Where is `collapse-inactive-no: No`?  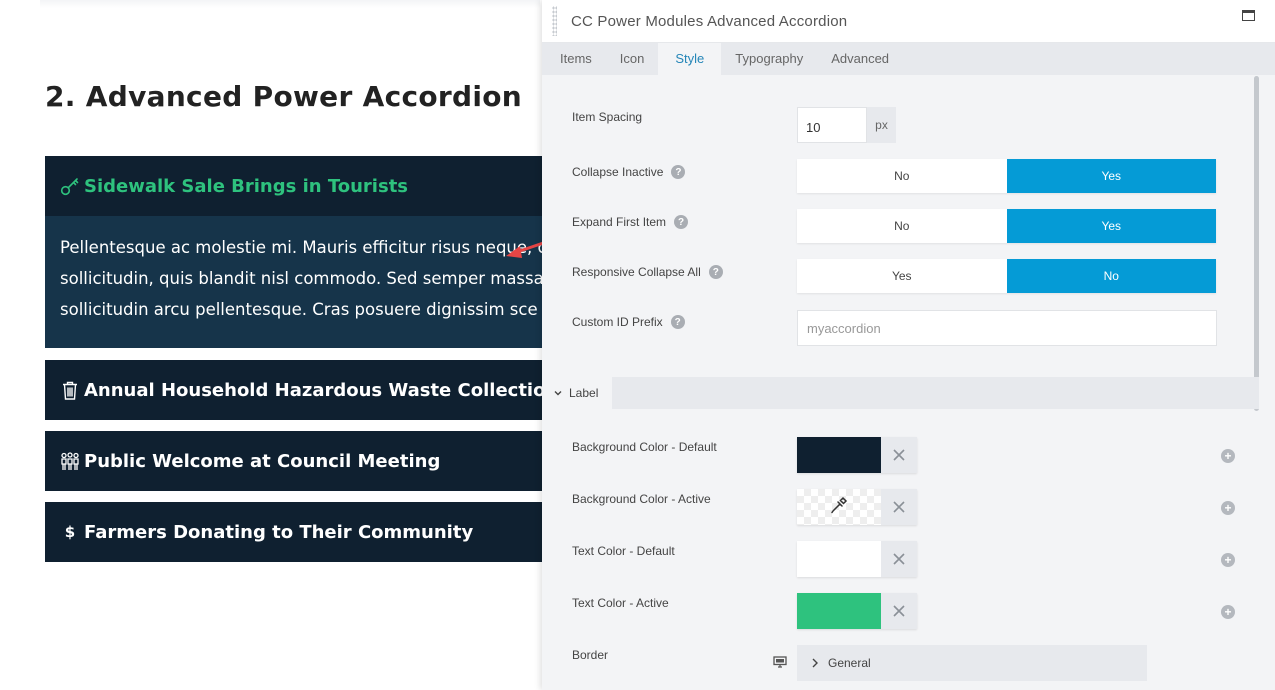 collapse-inactive-no: No is located at coordinates (902, 176).